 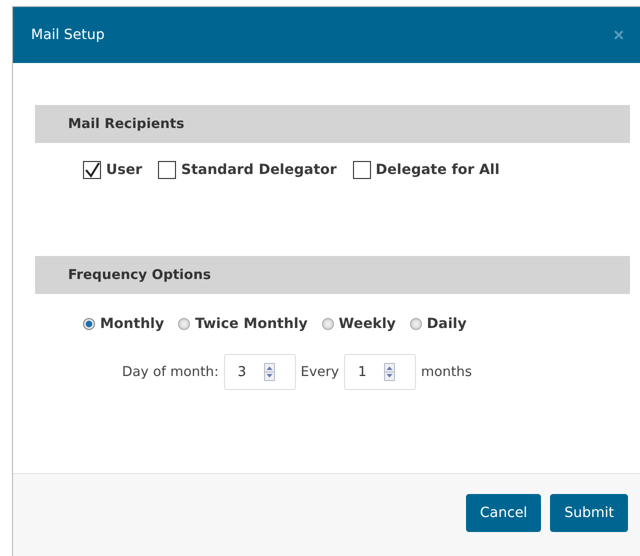 What do you see at coordinates (504, 513) in the screenshot?
I see `footer-button: Cancel` at bounding box center [504, 513].